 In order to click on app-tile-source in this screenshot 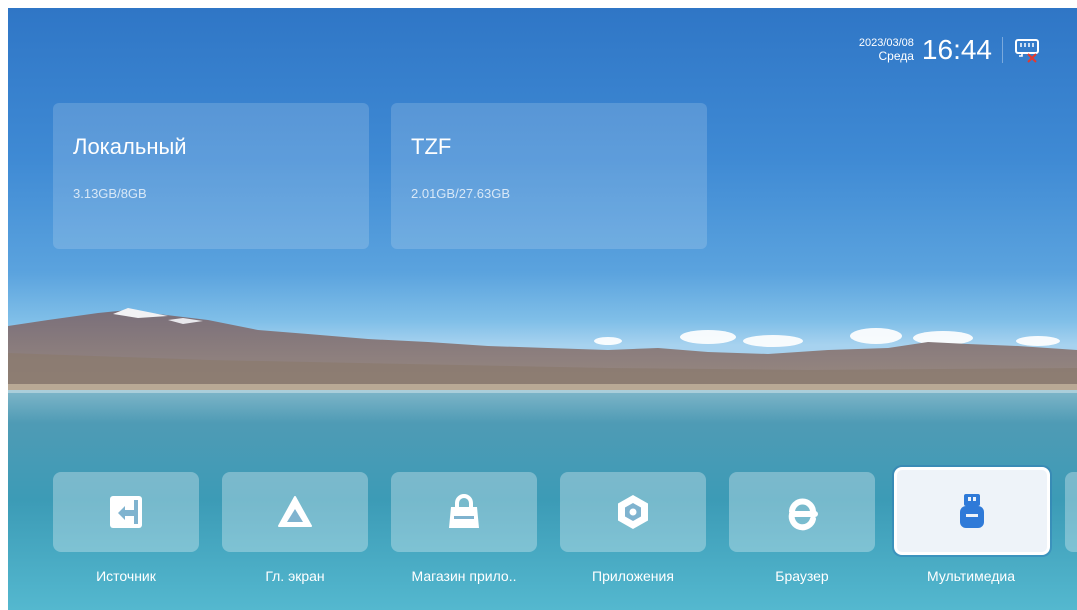, I will do `click(126, 512)`.